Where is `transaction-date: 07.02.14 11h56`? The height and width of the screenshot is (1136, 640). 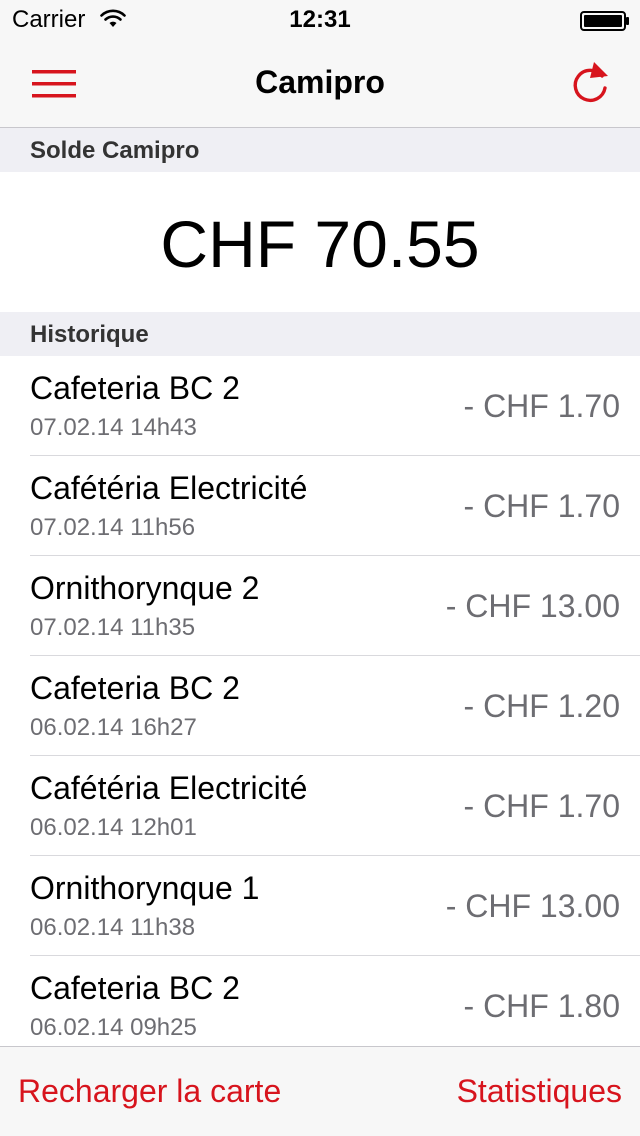
transaction-date: 07.02.14 11h56 is located at coordinates (113, 527).